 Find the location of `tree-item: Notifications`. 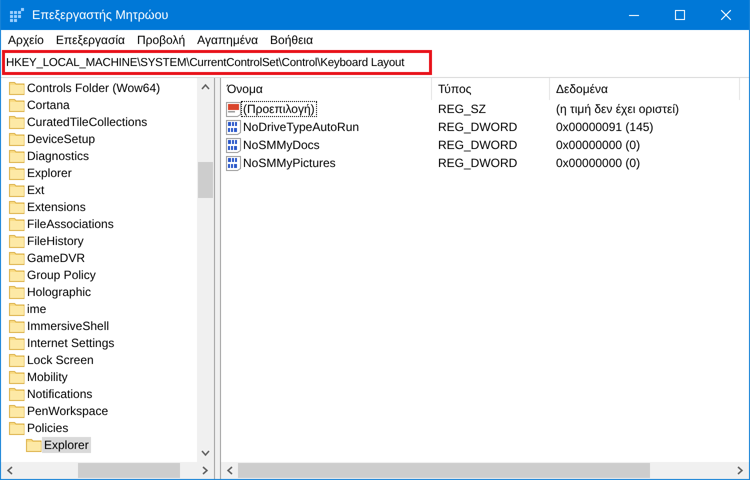

tree-item: Notifications is located at coordinates (59, 394).